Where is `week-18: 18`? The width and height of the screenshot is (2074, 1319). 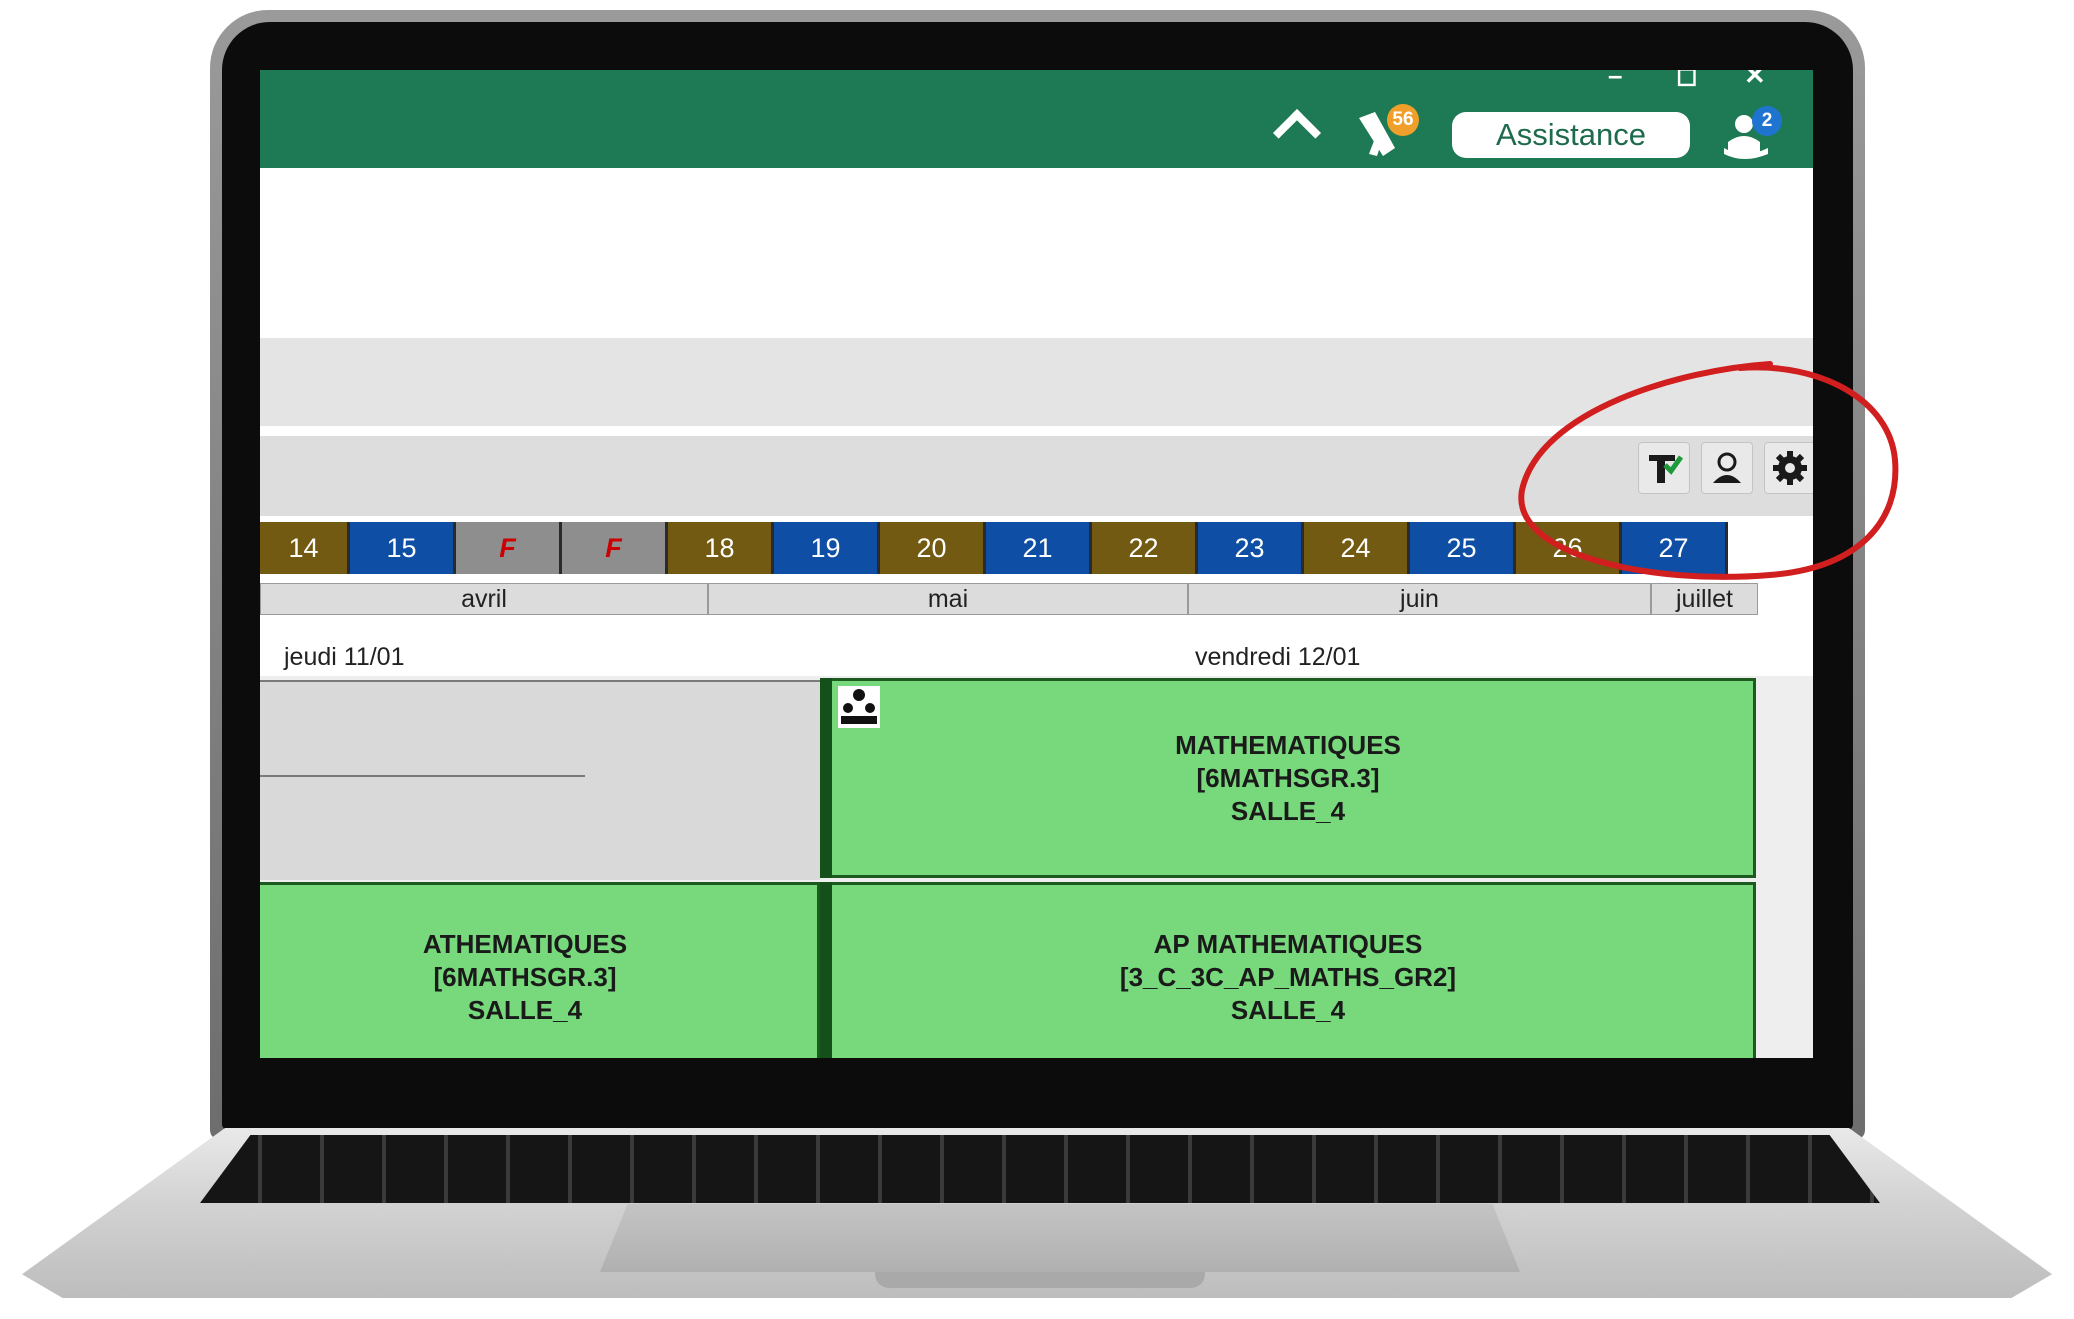 week-18: 18 is located at coordinates (721, 548).